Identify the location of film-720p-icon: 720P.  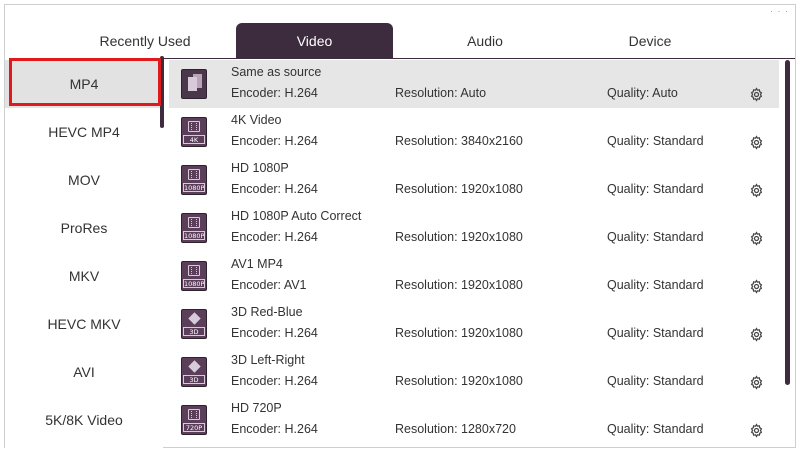
(194, 420).